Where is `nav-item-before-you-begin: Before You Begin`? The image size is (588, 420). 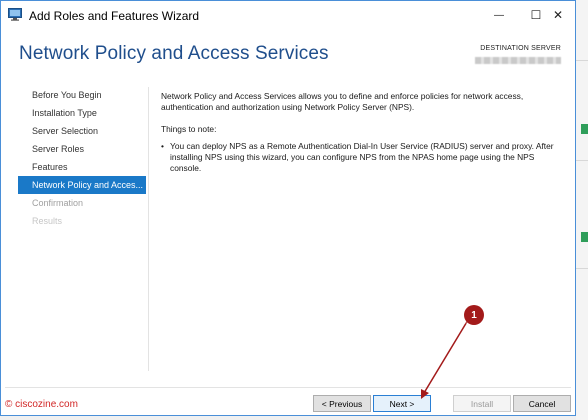 nav-item-before-you-begin: Before You Begin is located at coordinates (82, 95).